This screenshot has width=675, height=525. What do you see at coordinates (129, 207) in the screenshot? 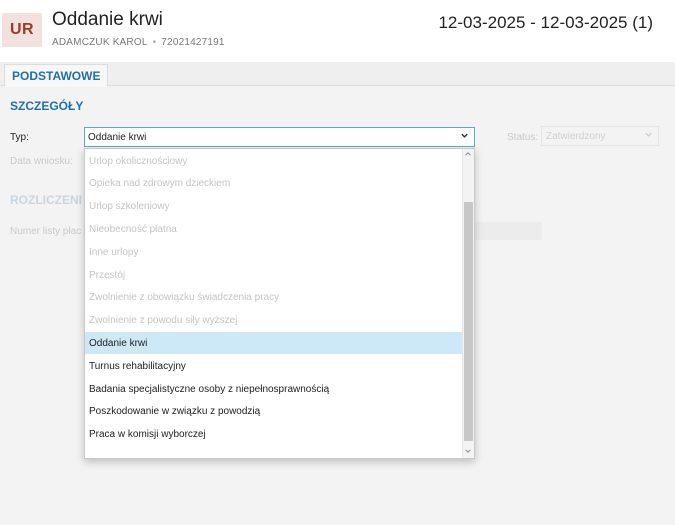
I see `dropdown-option: Urlop szkoleniowy` at bounding box center [129, 207].